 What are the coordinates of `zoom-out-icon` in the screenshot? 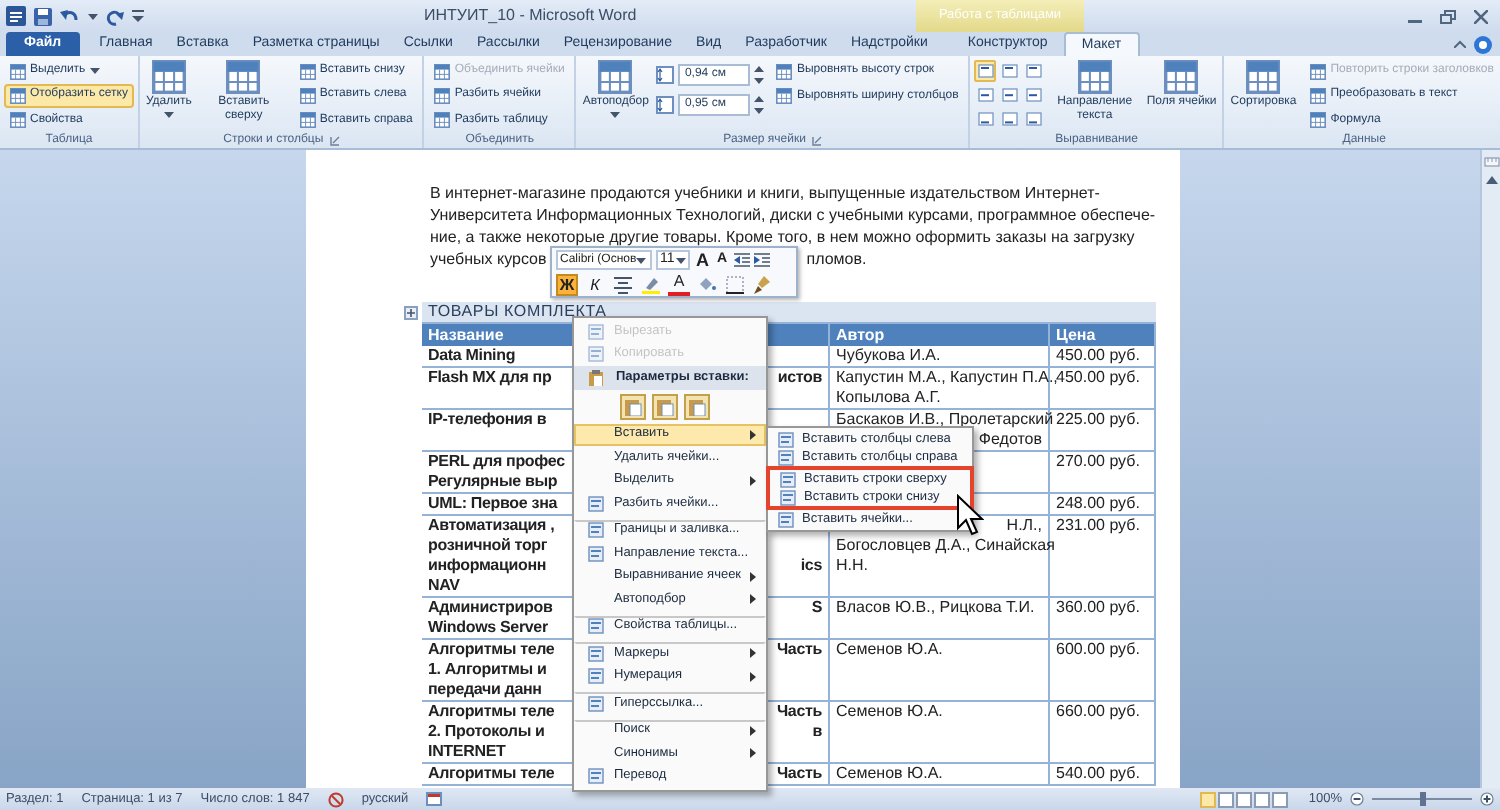 It's located at (1357, 799).